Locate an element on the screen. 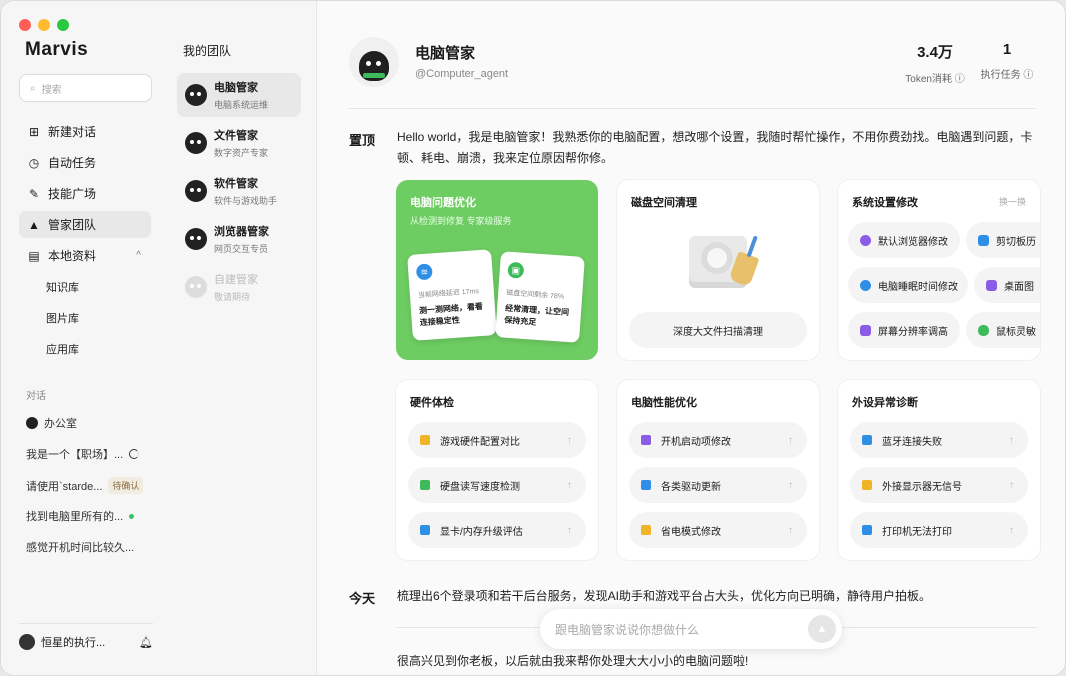 This screenshot has height=676, width=1066. divider is located at coordinates (692, 108).